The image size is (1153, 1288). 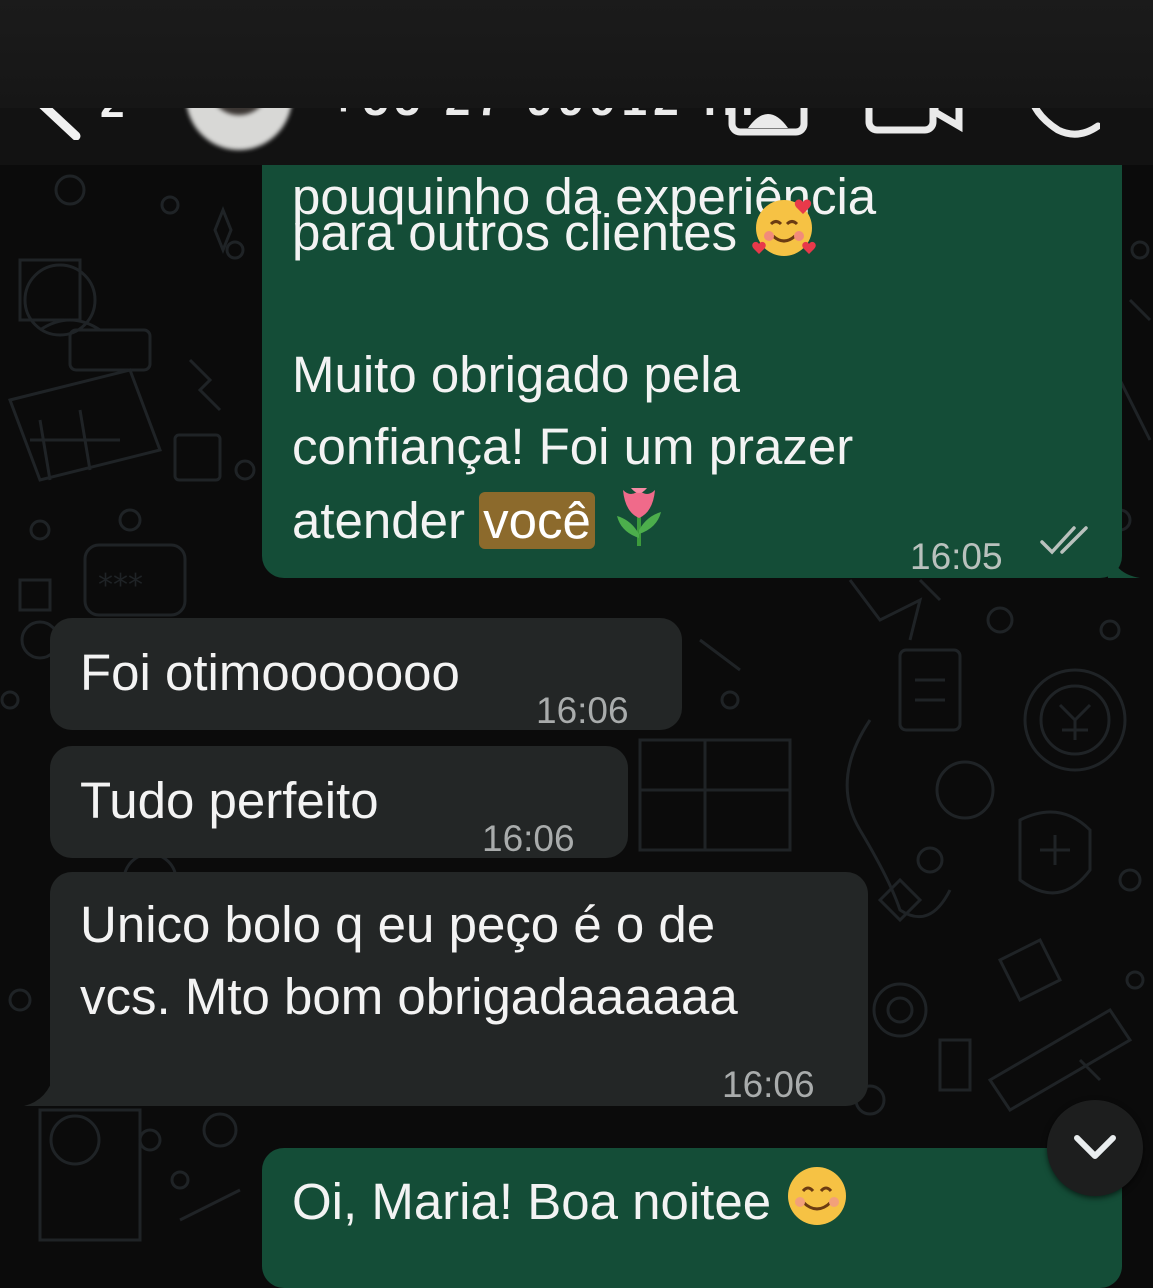 What do you see at coordinates (817, 1205) in the screenshot?
I see `smiling-face-icon` at bounding box center [817, 1205].